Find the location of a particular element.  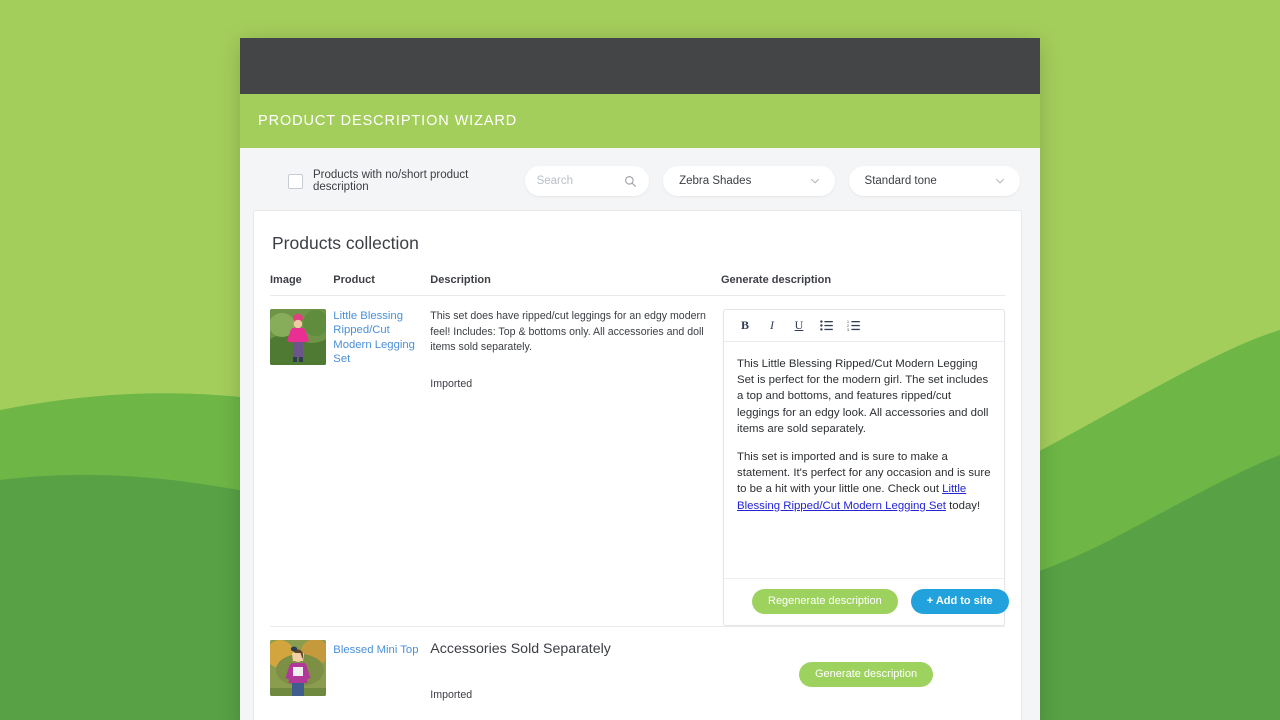

tone-select: Standard tone is located at coordinates (934, 181).